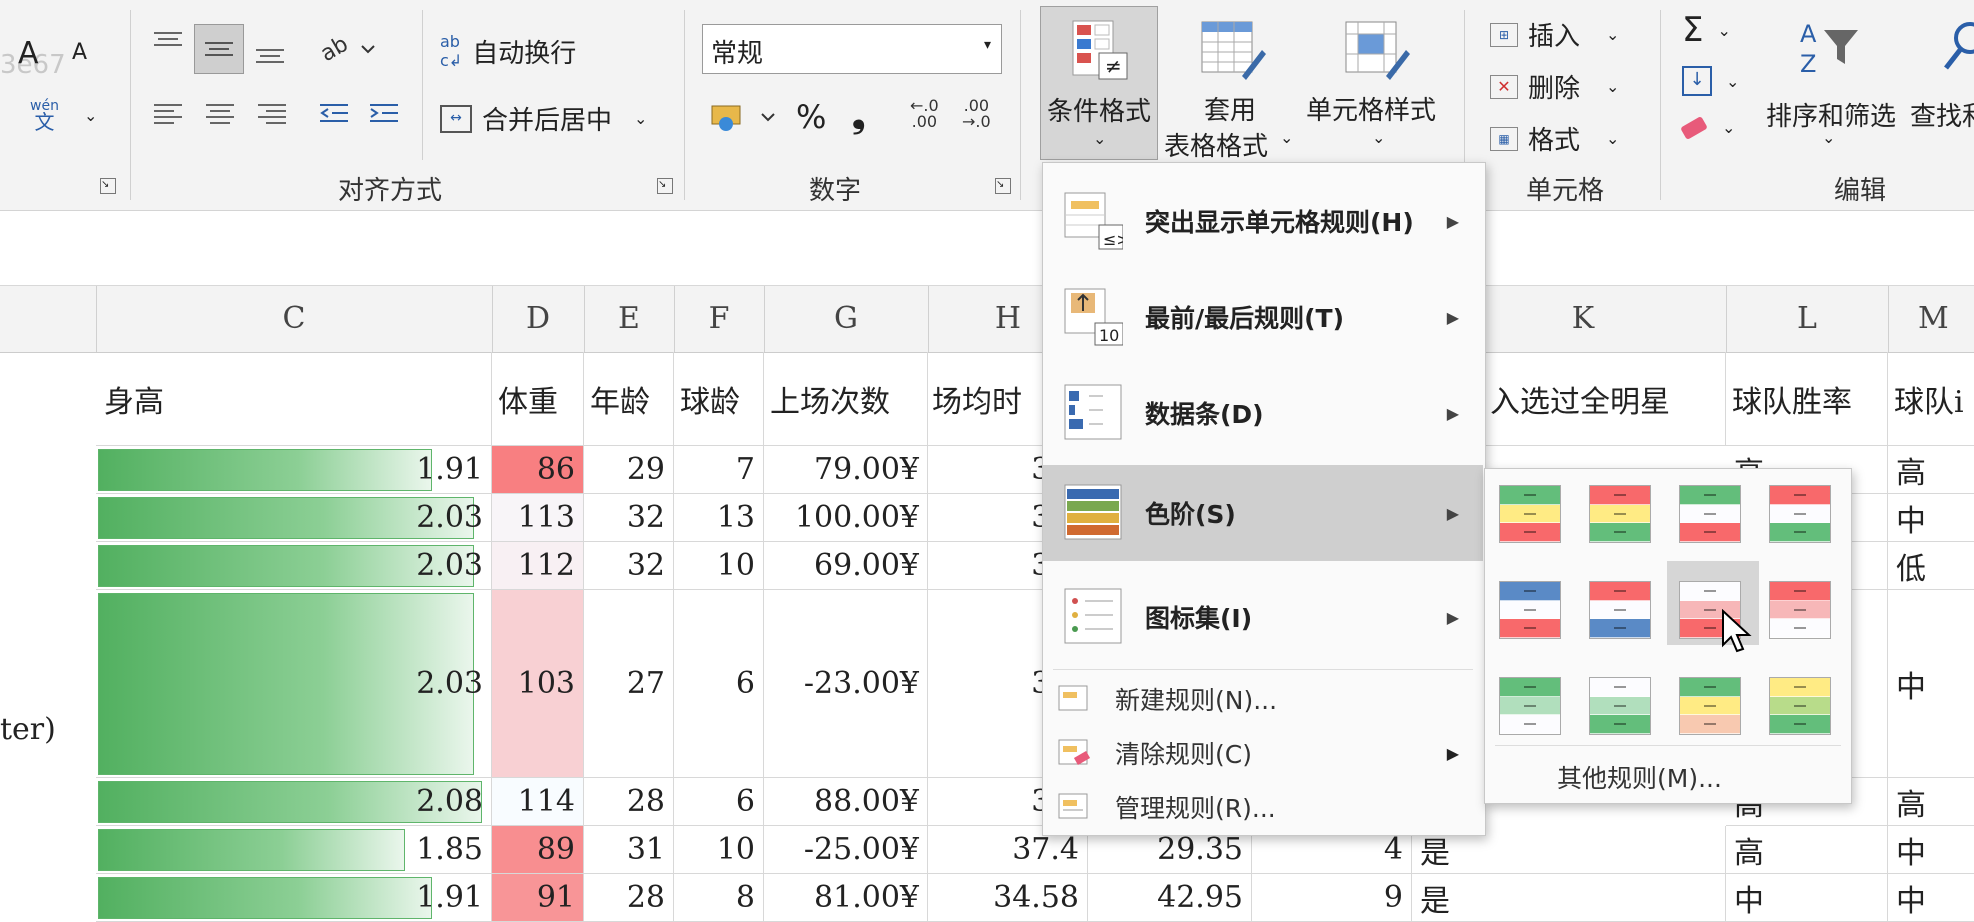 The image size is (1974, 922). What do you see at coordinates (334, 115) in the screenshot?
I see `decrease-indent-button` at bounding box center [334, 115].